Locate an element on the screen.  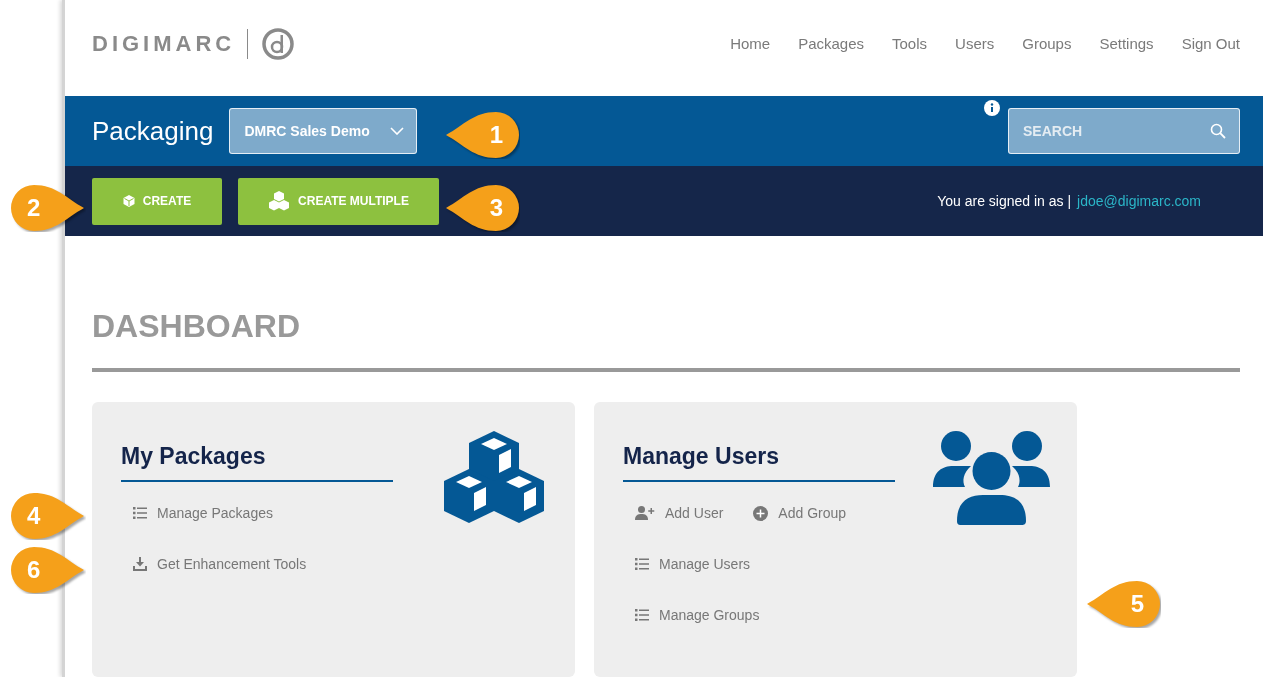
callout-badge: 2 is located at coordinates (48, 208).